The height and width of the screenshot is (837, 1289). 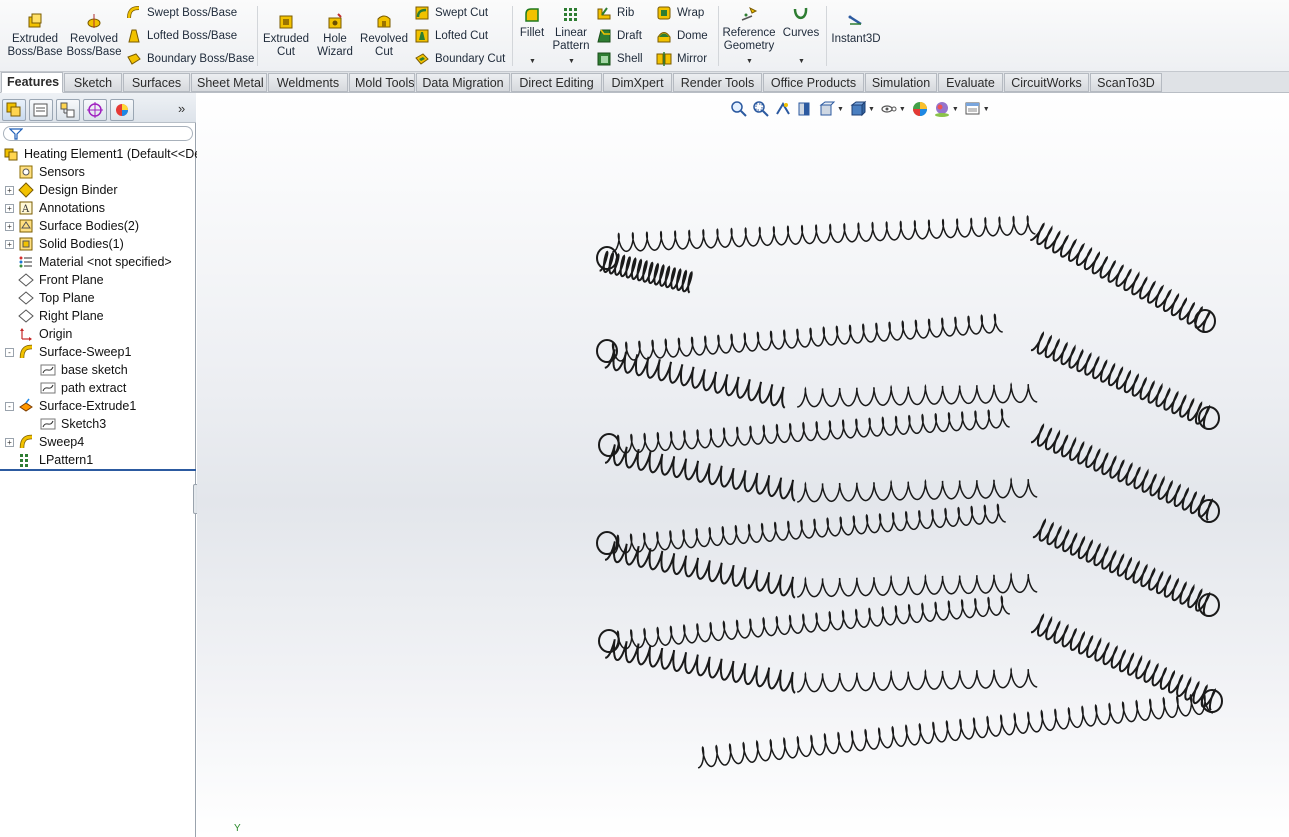 What do you see at coordinates (901, 82) in the screenshot?
I see `tab-simulation: Simulation` at bounding box center [901, 82].